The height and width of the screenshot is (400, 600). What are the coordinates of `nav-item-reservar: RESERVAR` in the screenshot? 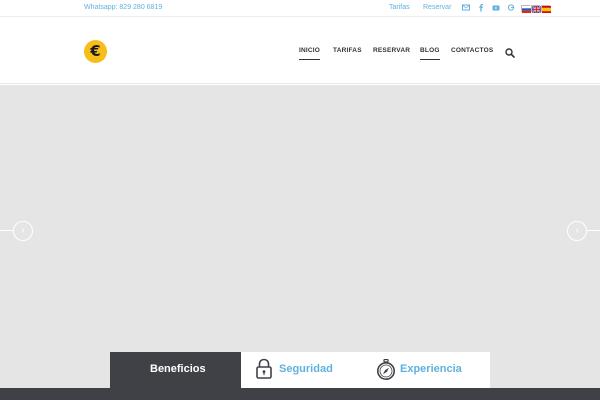 It's located at (391, 50).